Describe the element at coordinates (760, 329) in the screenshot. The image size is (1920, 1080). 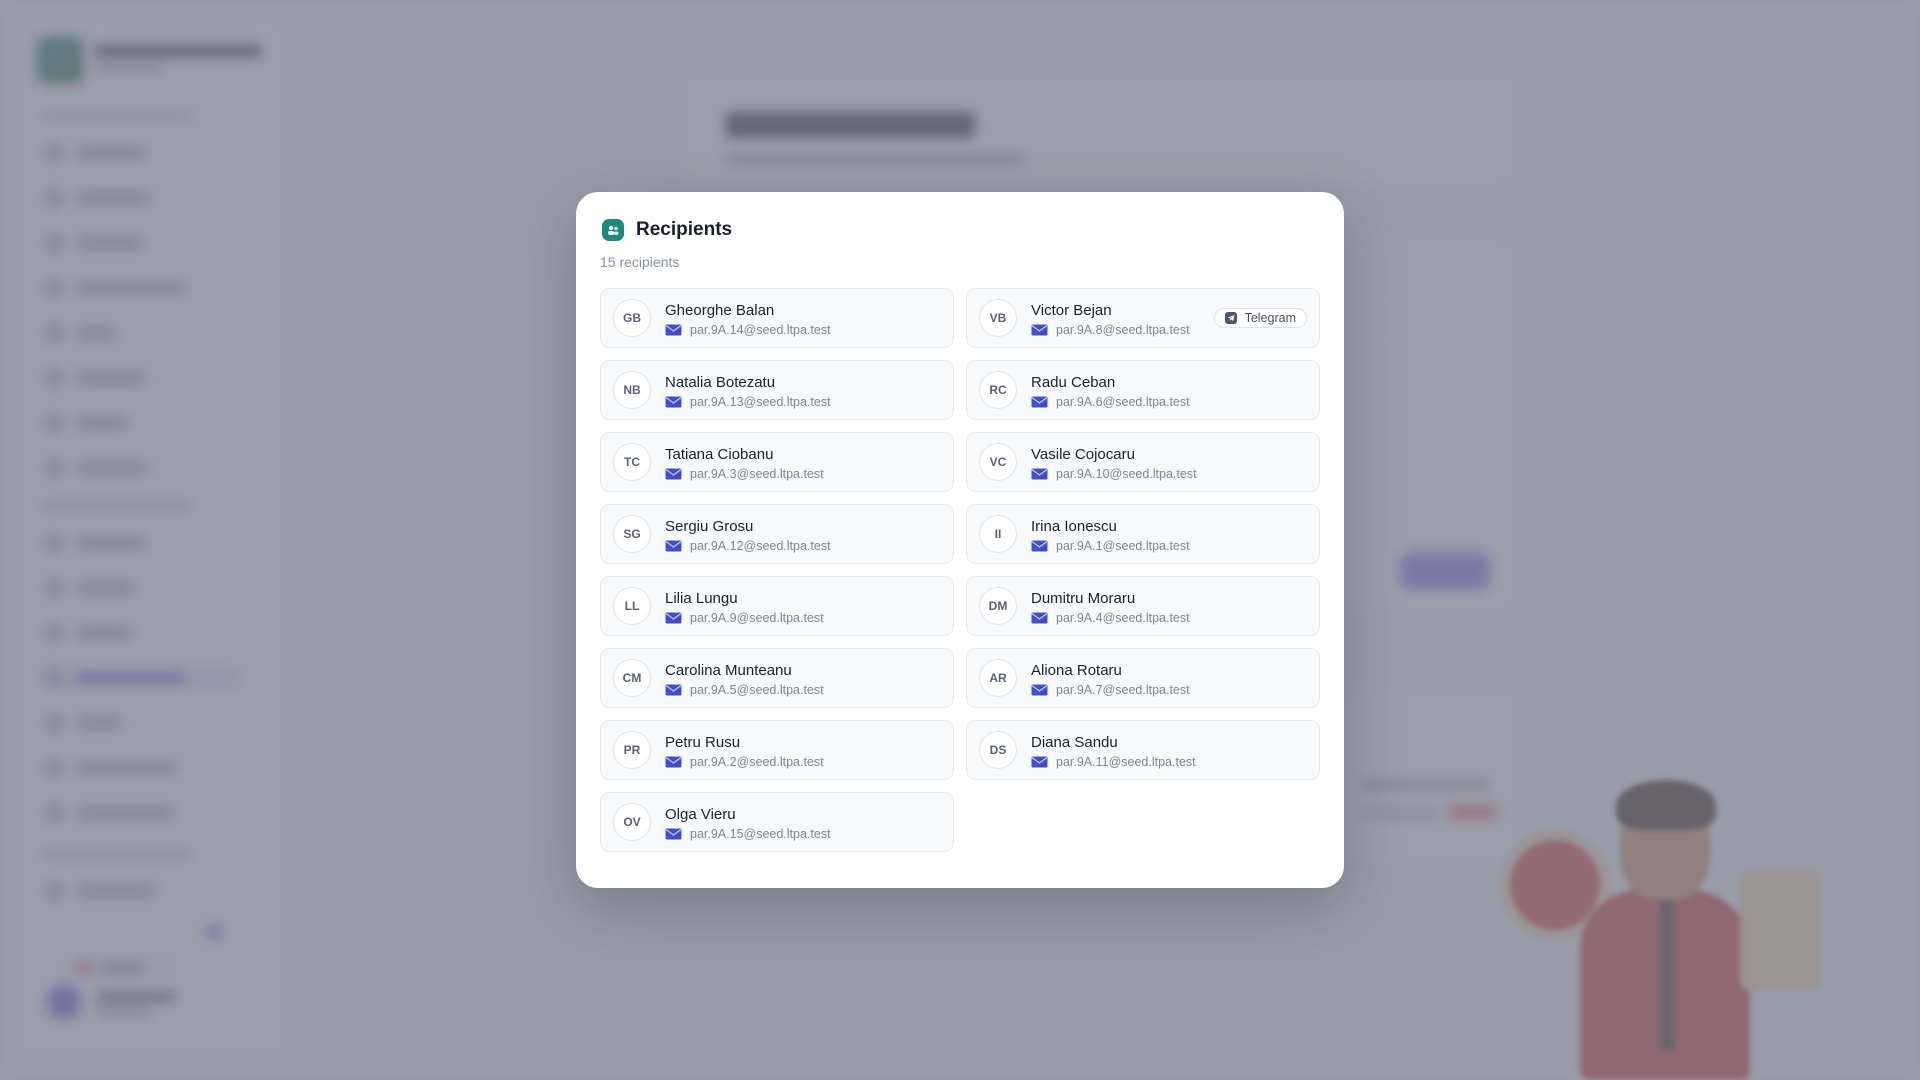
I see `recipient-email: par.9A.14@seed.ltpa.test` at that location.